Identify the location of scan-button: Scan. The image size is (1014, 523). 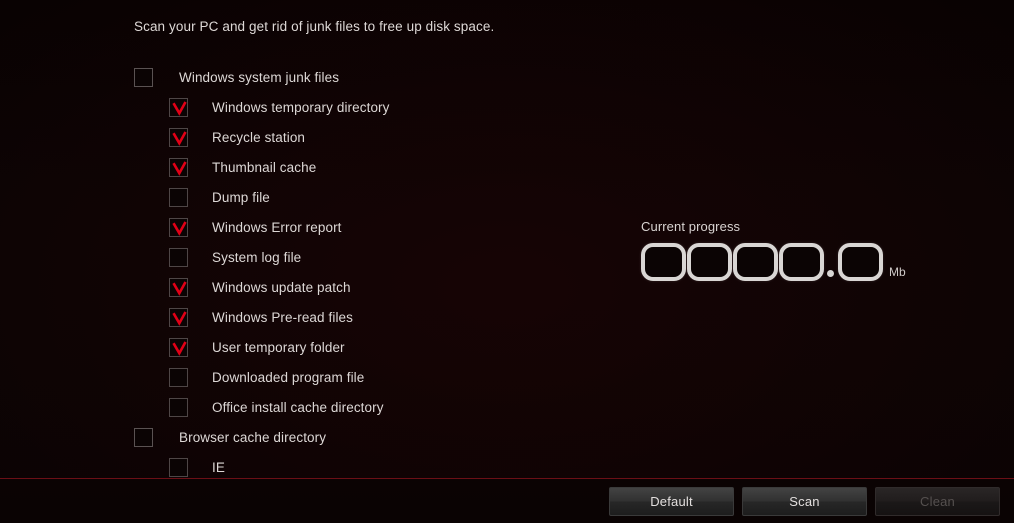
(804, 501).